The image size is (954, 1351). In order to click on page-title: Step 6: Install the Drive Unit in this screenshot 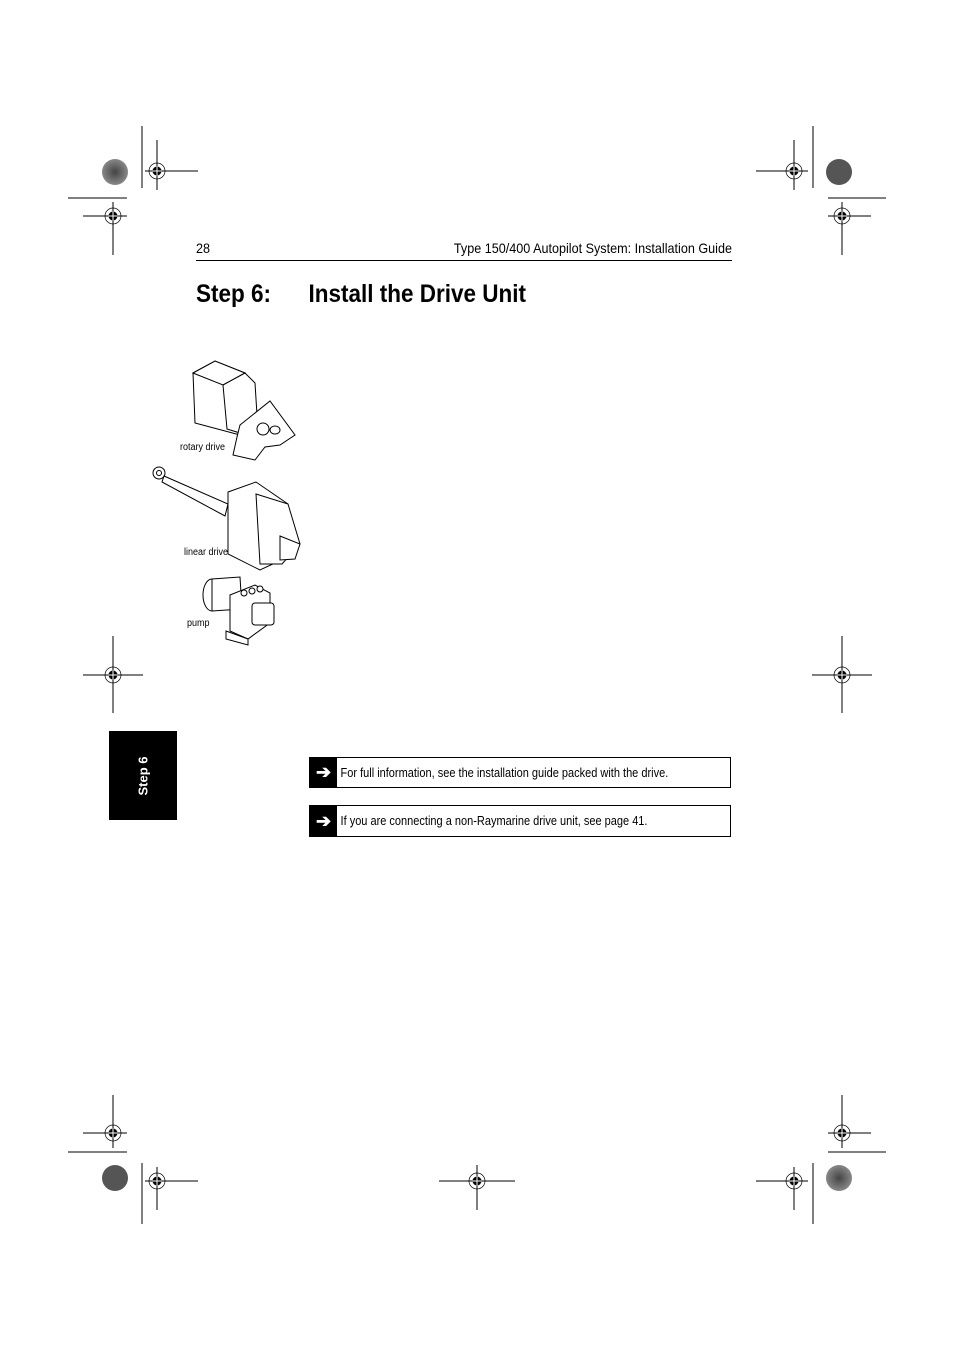, I will do `click(361, 294)`.